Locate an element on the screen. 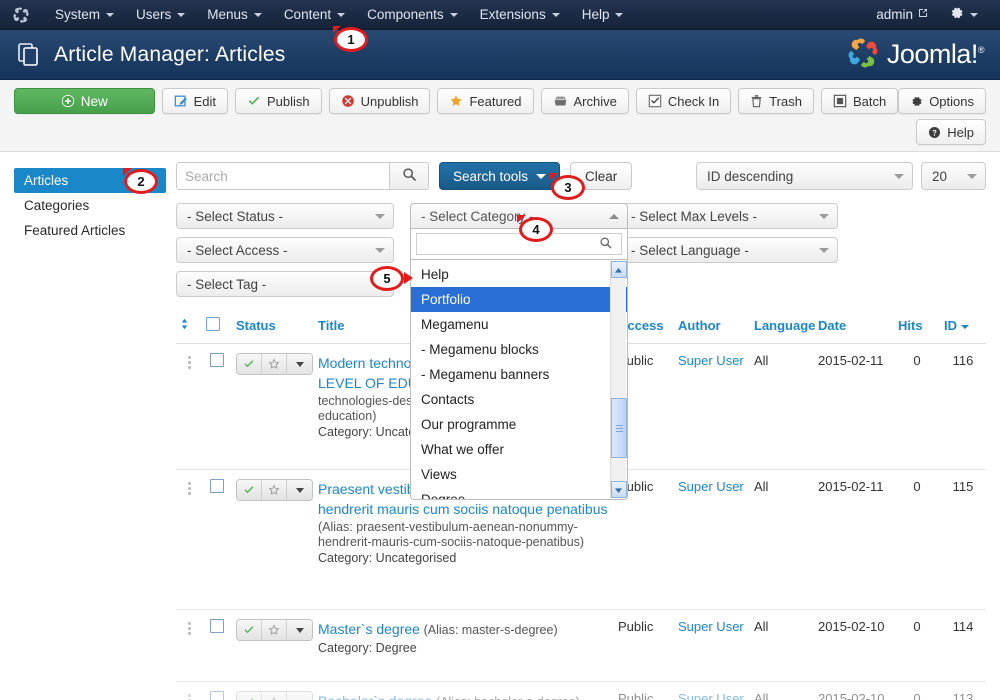 This screenshot has height=700, width=1000. page-title: Article Manager: Articles is located at coordinates (170, 54).